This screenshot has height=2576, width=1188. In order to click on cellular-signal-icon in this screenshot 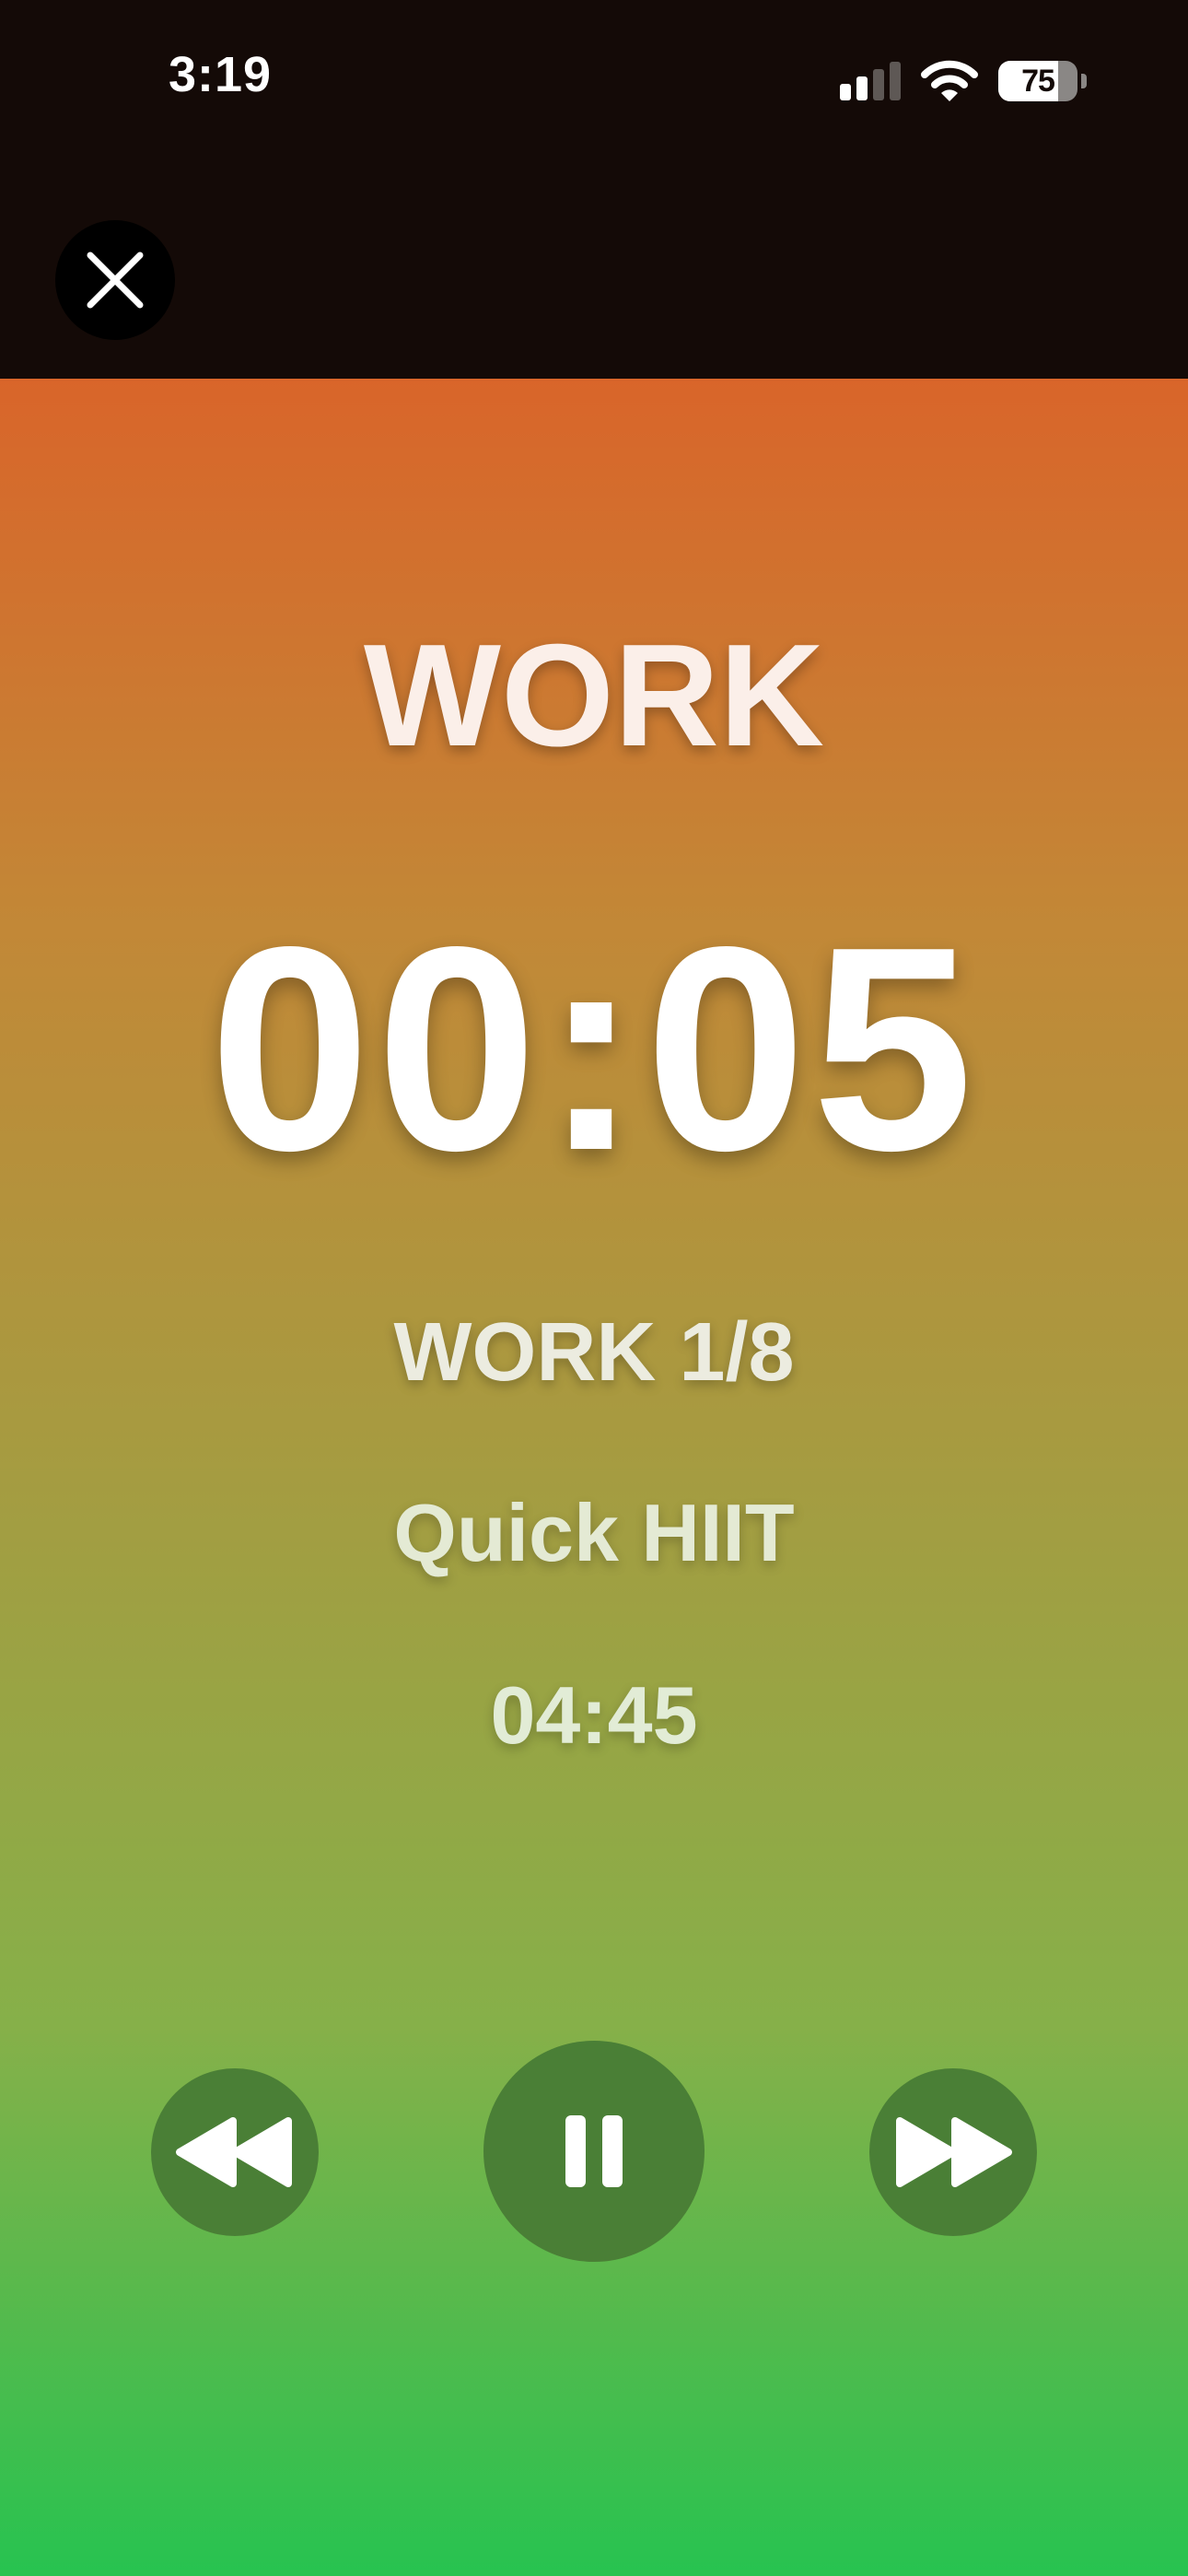, I will do `click(870, 81)`.